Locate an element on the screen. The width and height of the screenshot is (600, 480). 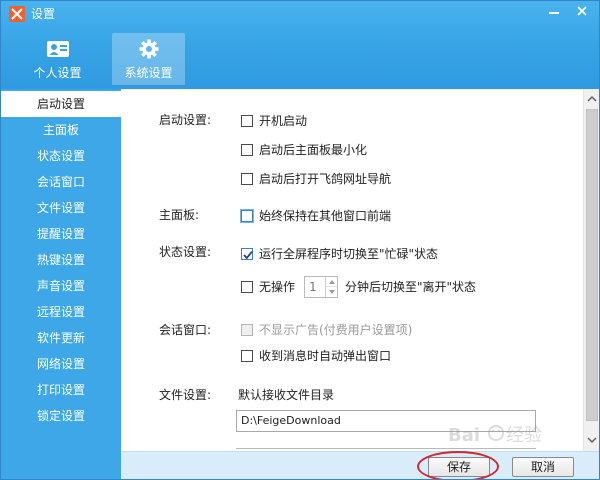
section-label-chat-window: 会话窗口: is located at coordinates (185, 330).